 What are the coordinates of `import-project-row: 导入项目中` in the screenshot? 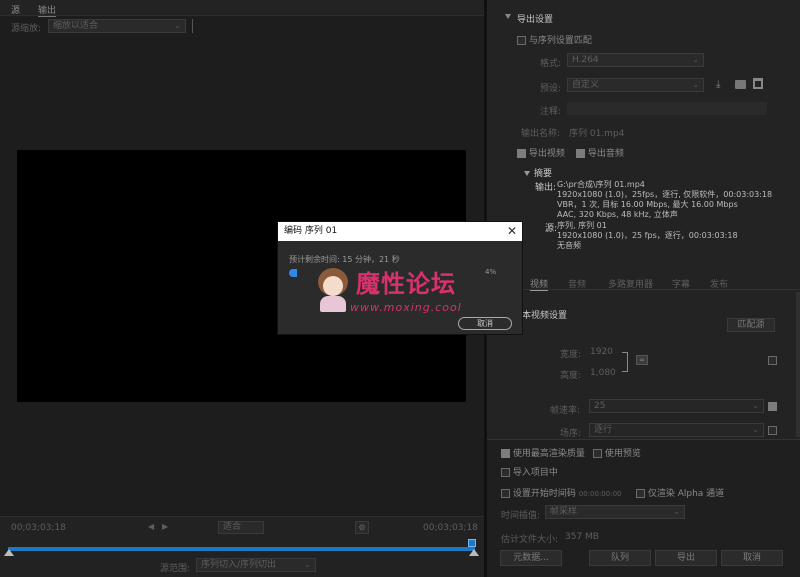 It's located at (529, 471).